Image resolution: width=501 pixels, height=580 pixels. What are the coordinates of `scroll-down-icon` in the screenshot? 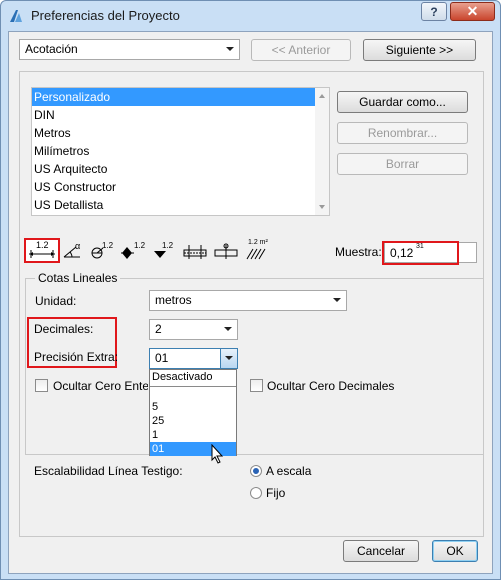 It's located at (322, 207).